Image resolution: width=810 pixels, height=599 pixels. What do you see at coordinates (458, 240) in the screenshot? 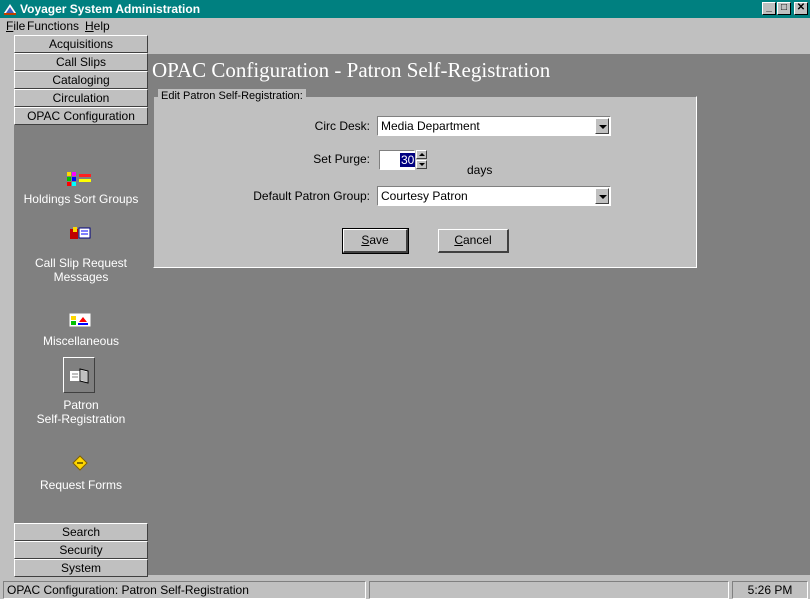
I see `cancel-mnemonic: C` at bounding box center [458, 240].